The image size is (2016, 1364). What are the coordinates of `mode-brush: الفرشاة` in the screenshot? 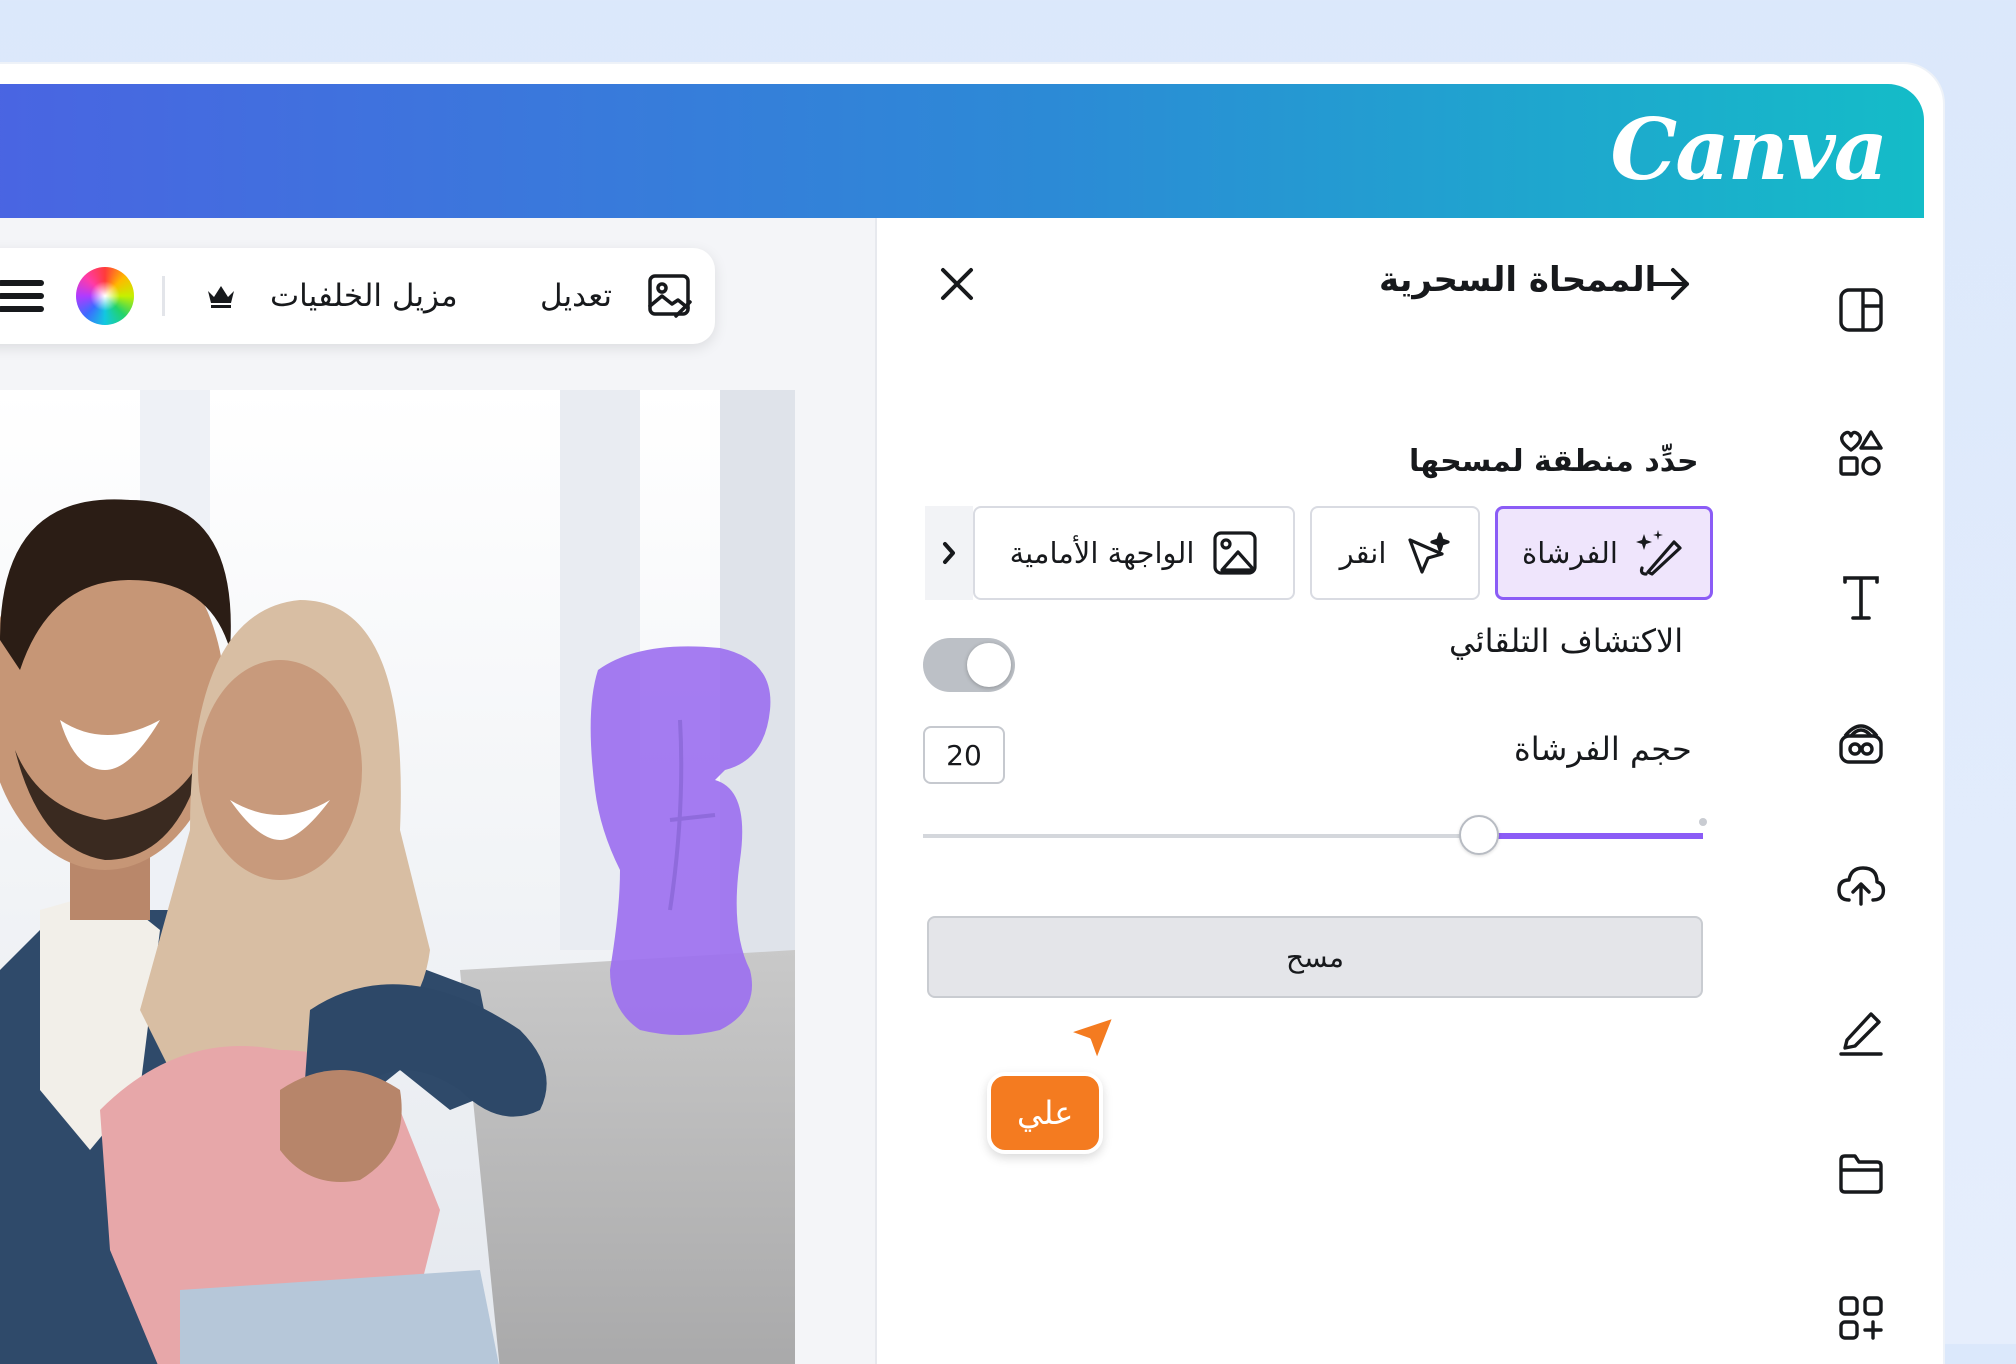 It's located at (1604, 553).